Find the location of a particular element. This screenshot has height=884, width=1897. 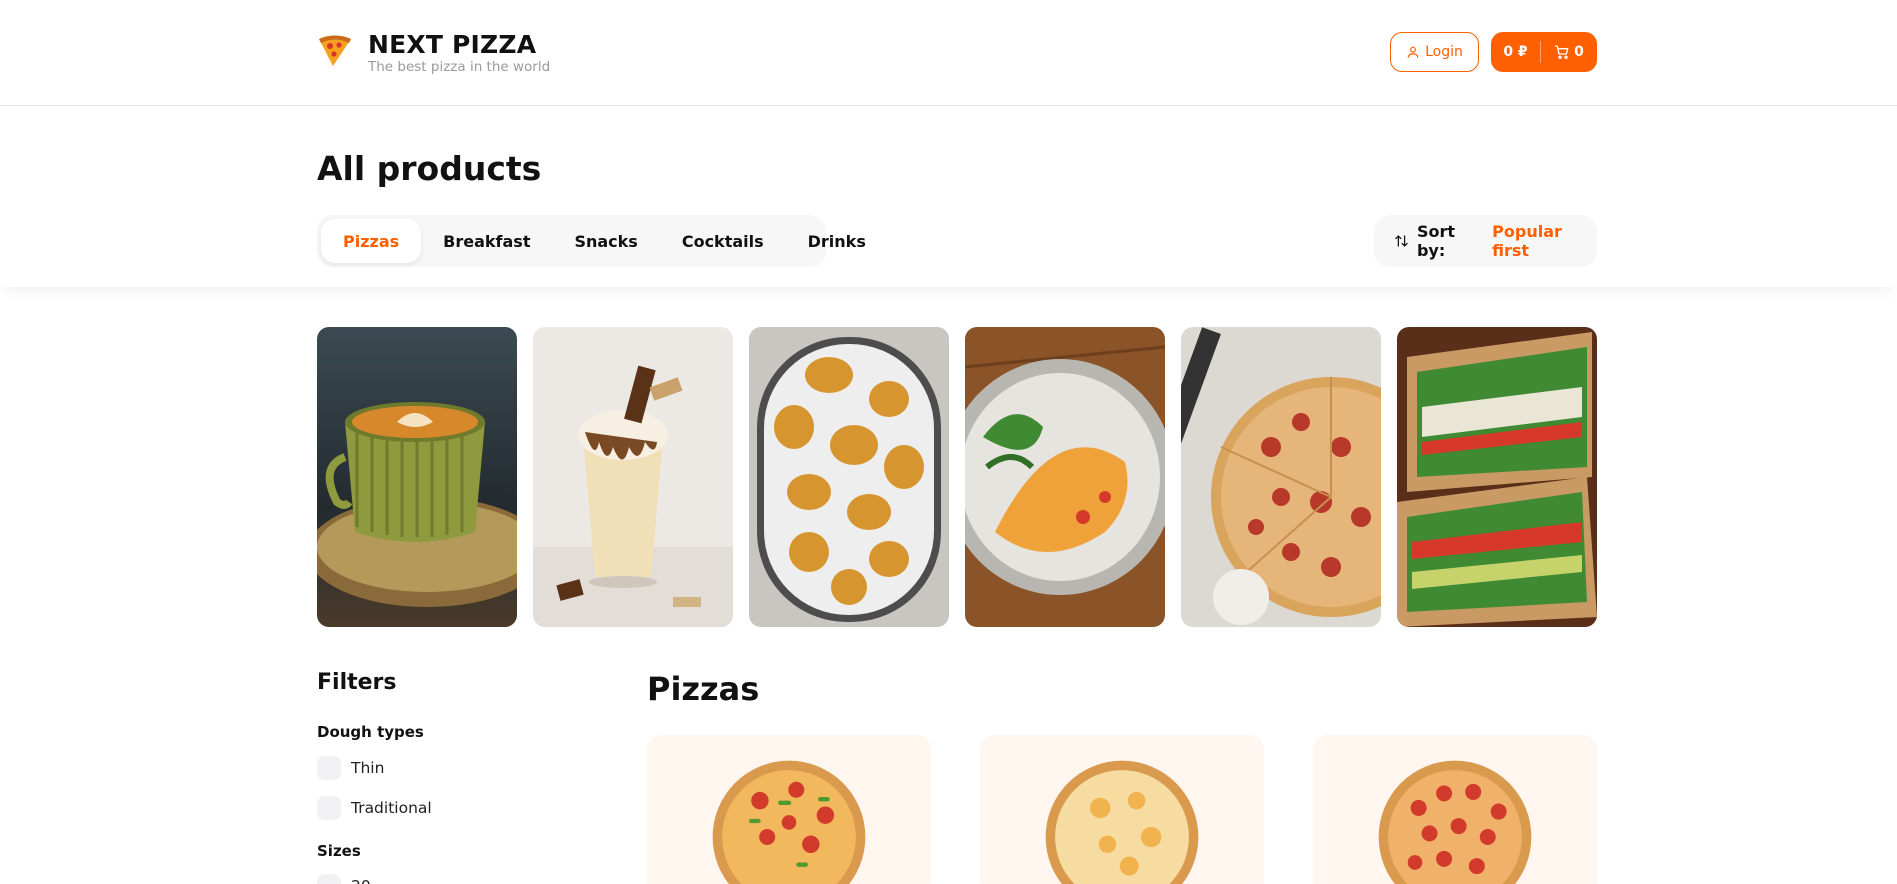

pizza-slice-icon is located at coordinates (335, 51).